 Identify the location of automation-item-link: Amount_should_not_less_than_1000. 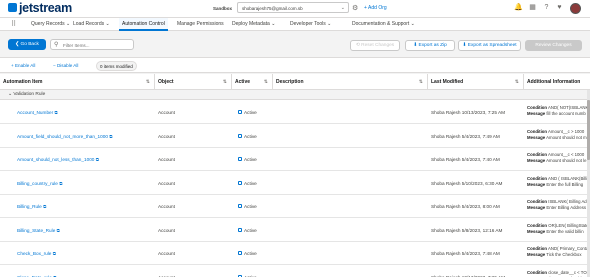
(55, 159).